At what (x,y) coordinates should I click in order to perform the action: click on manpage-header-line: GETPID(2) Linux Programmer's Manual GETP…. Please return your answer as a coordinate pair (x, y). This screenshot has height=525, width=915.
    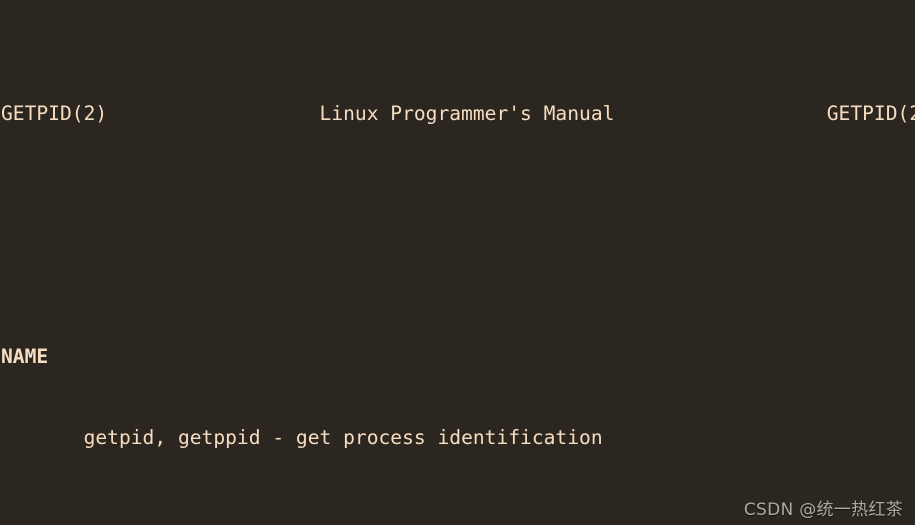
    Looking at the image, I should click on (457, 113).